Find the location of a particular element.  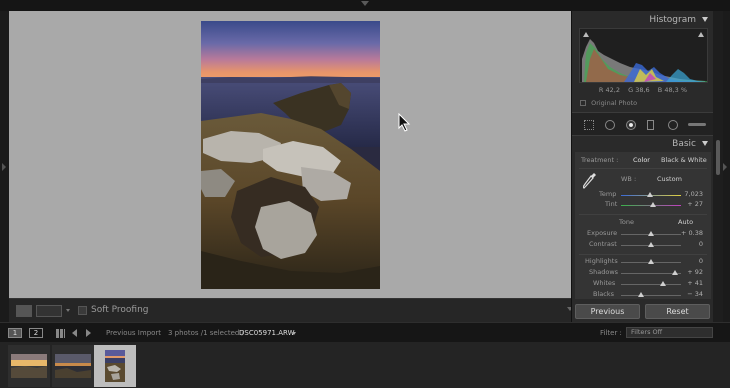

temp-value: 7,023 is located at coordinates (688, 194).